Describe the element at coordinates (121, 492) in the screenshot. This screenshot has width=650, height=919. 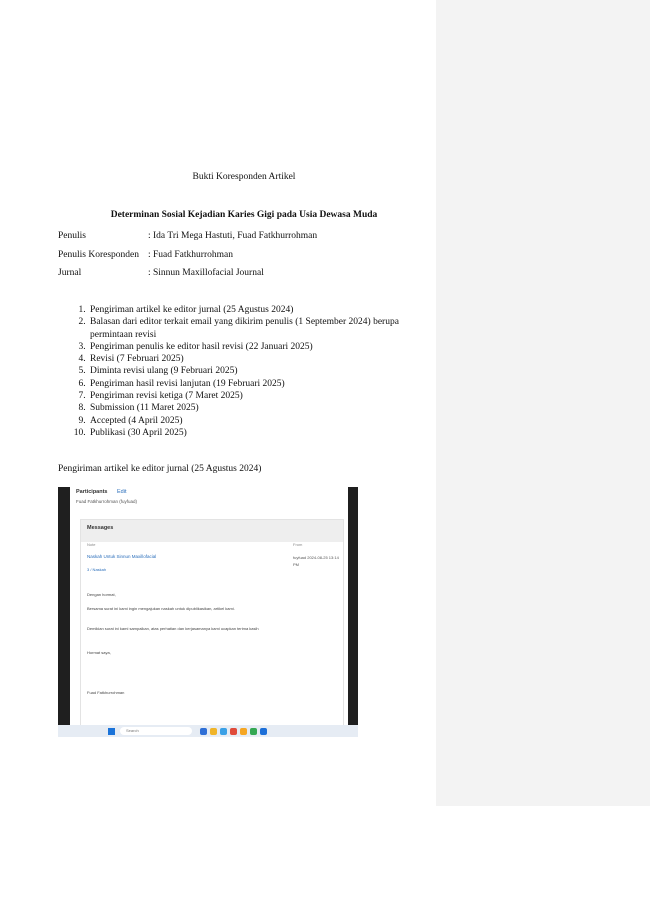
I see `edit-link: Edit` at that location.